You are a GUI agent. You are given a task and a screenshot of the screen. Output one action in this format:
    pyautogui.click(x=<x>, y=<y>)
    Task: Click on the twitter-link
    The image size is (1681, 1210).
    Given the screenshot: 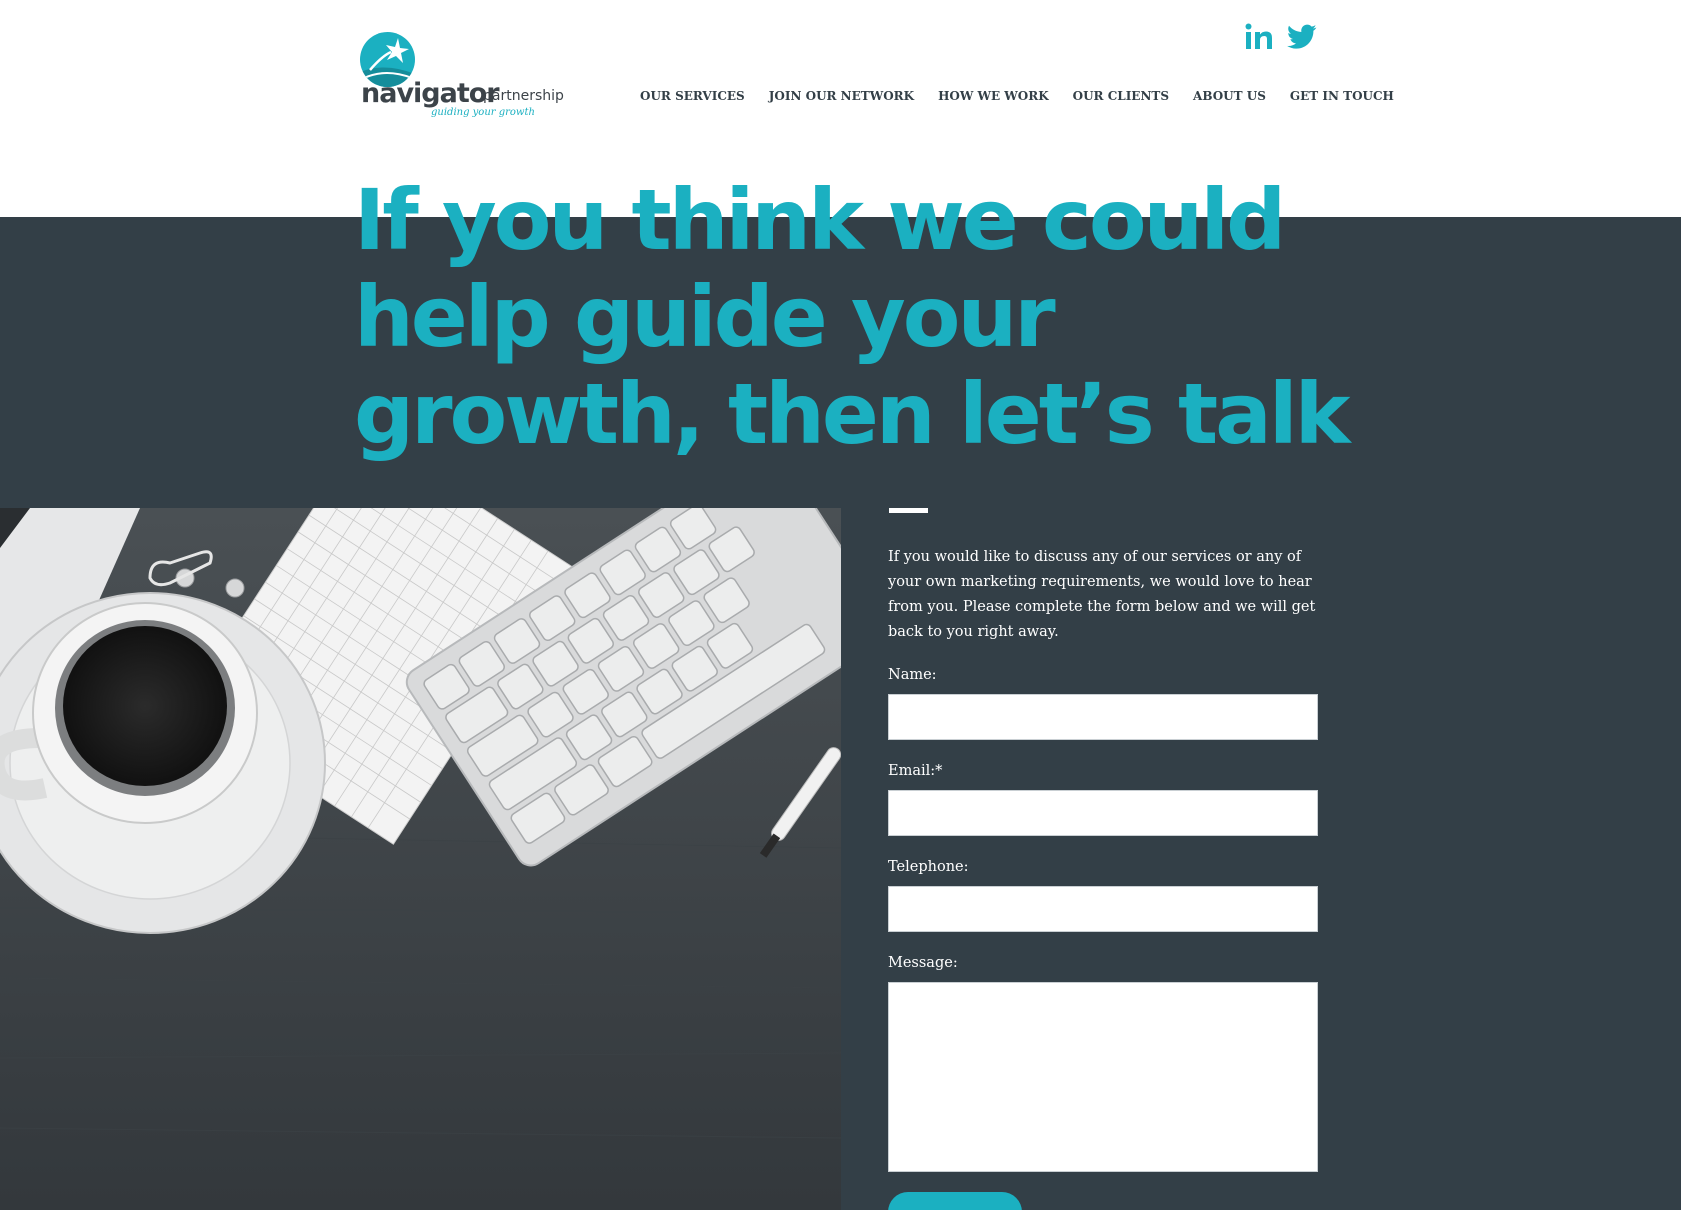 What is the action you would take?
    pyautogui.click(x=1302, y=37)
    